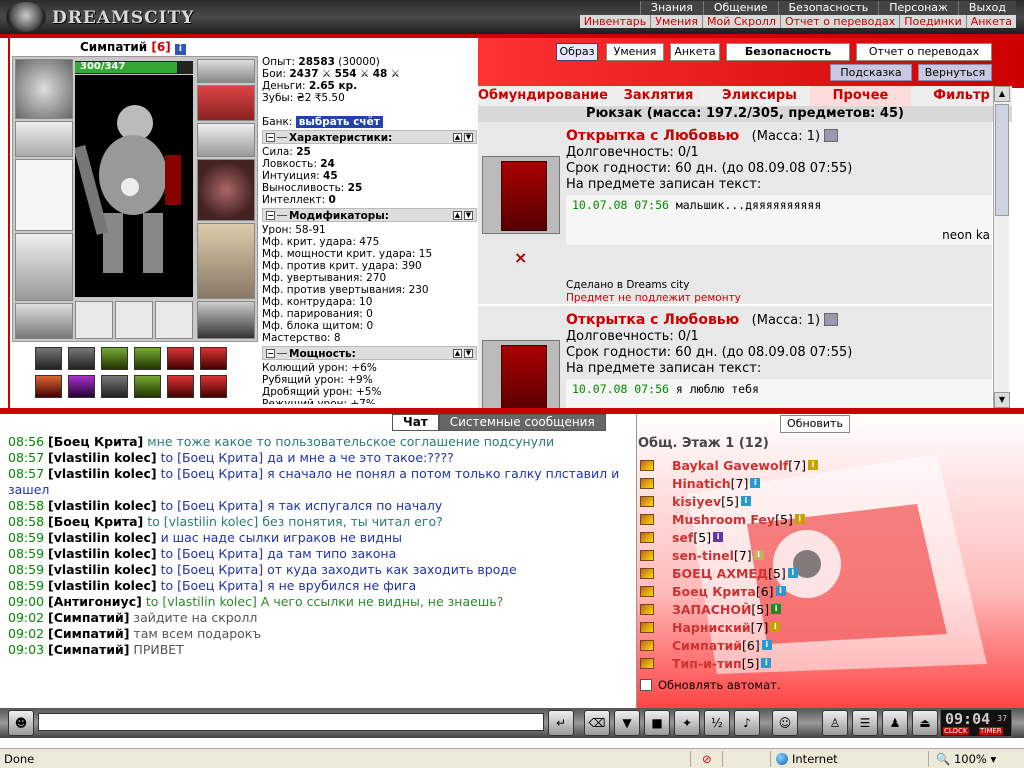 The height and width of the screenshot is (768, 1024). Describe the element at coordinates (790, 663) in the screenshot. I see `online-user: Тип-и-тип [5] i` at that location.